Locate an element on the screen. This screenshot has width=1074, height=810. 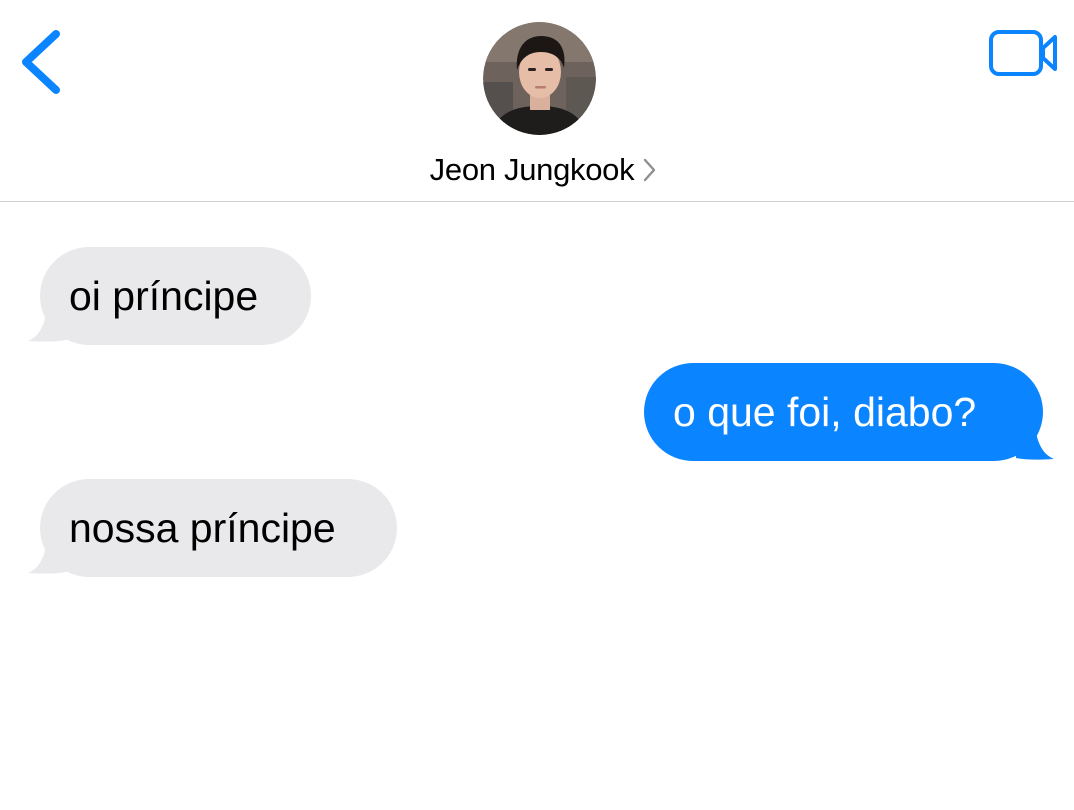
contact-avatar is located at coordinates (539, 78).